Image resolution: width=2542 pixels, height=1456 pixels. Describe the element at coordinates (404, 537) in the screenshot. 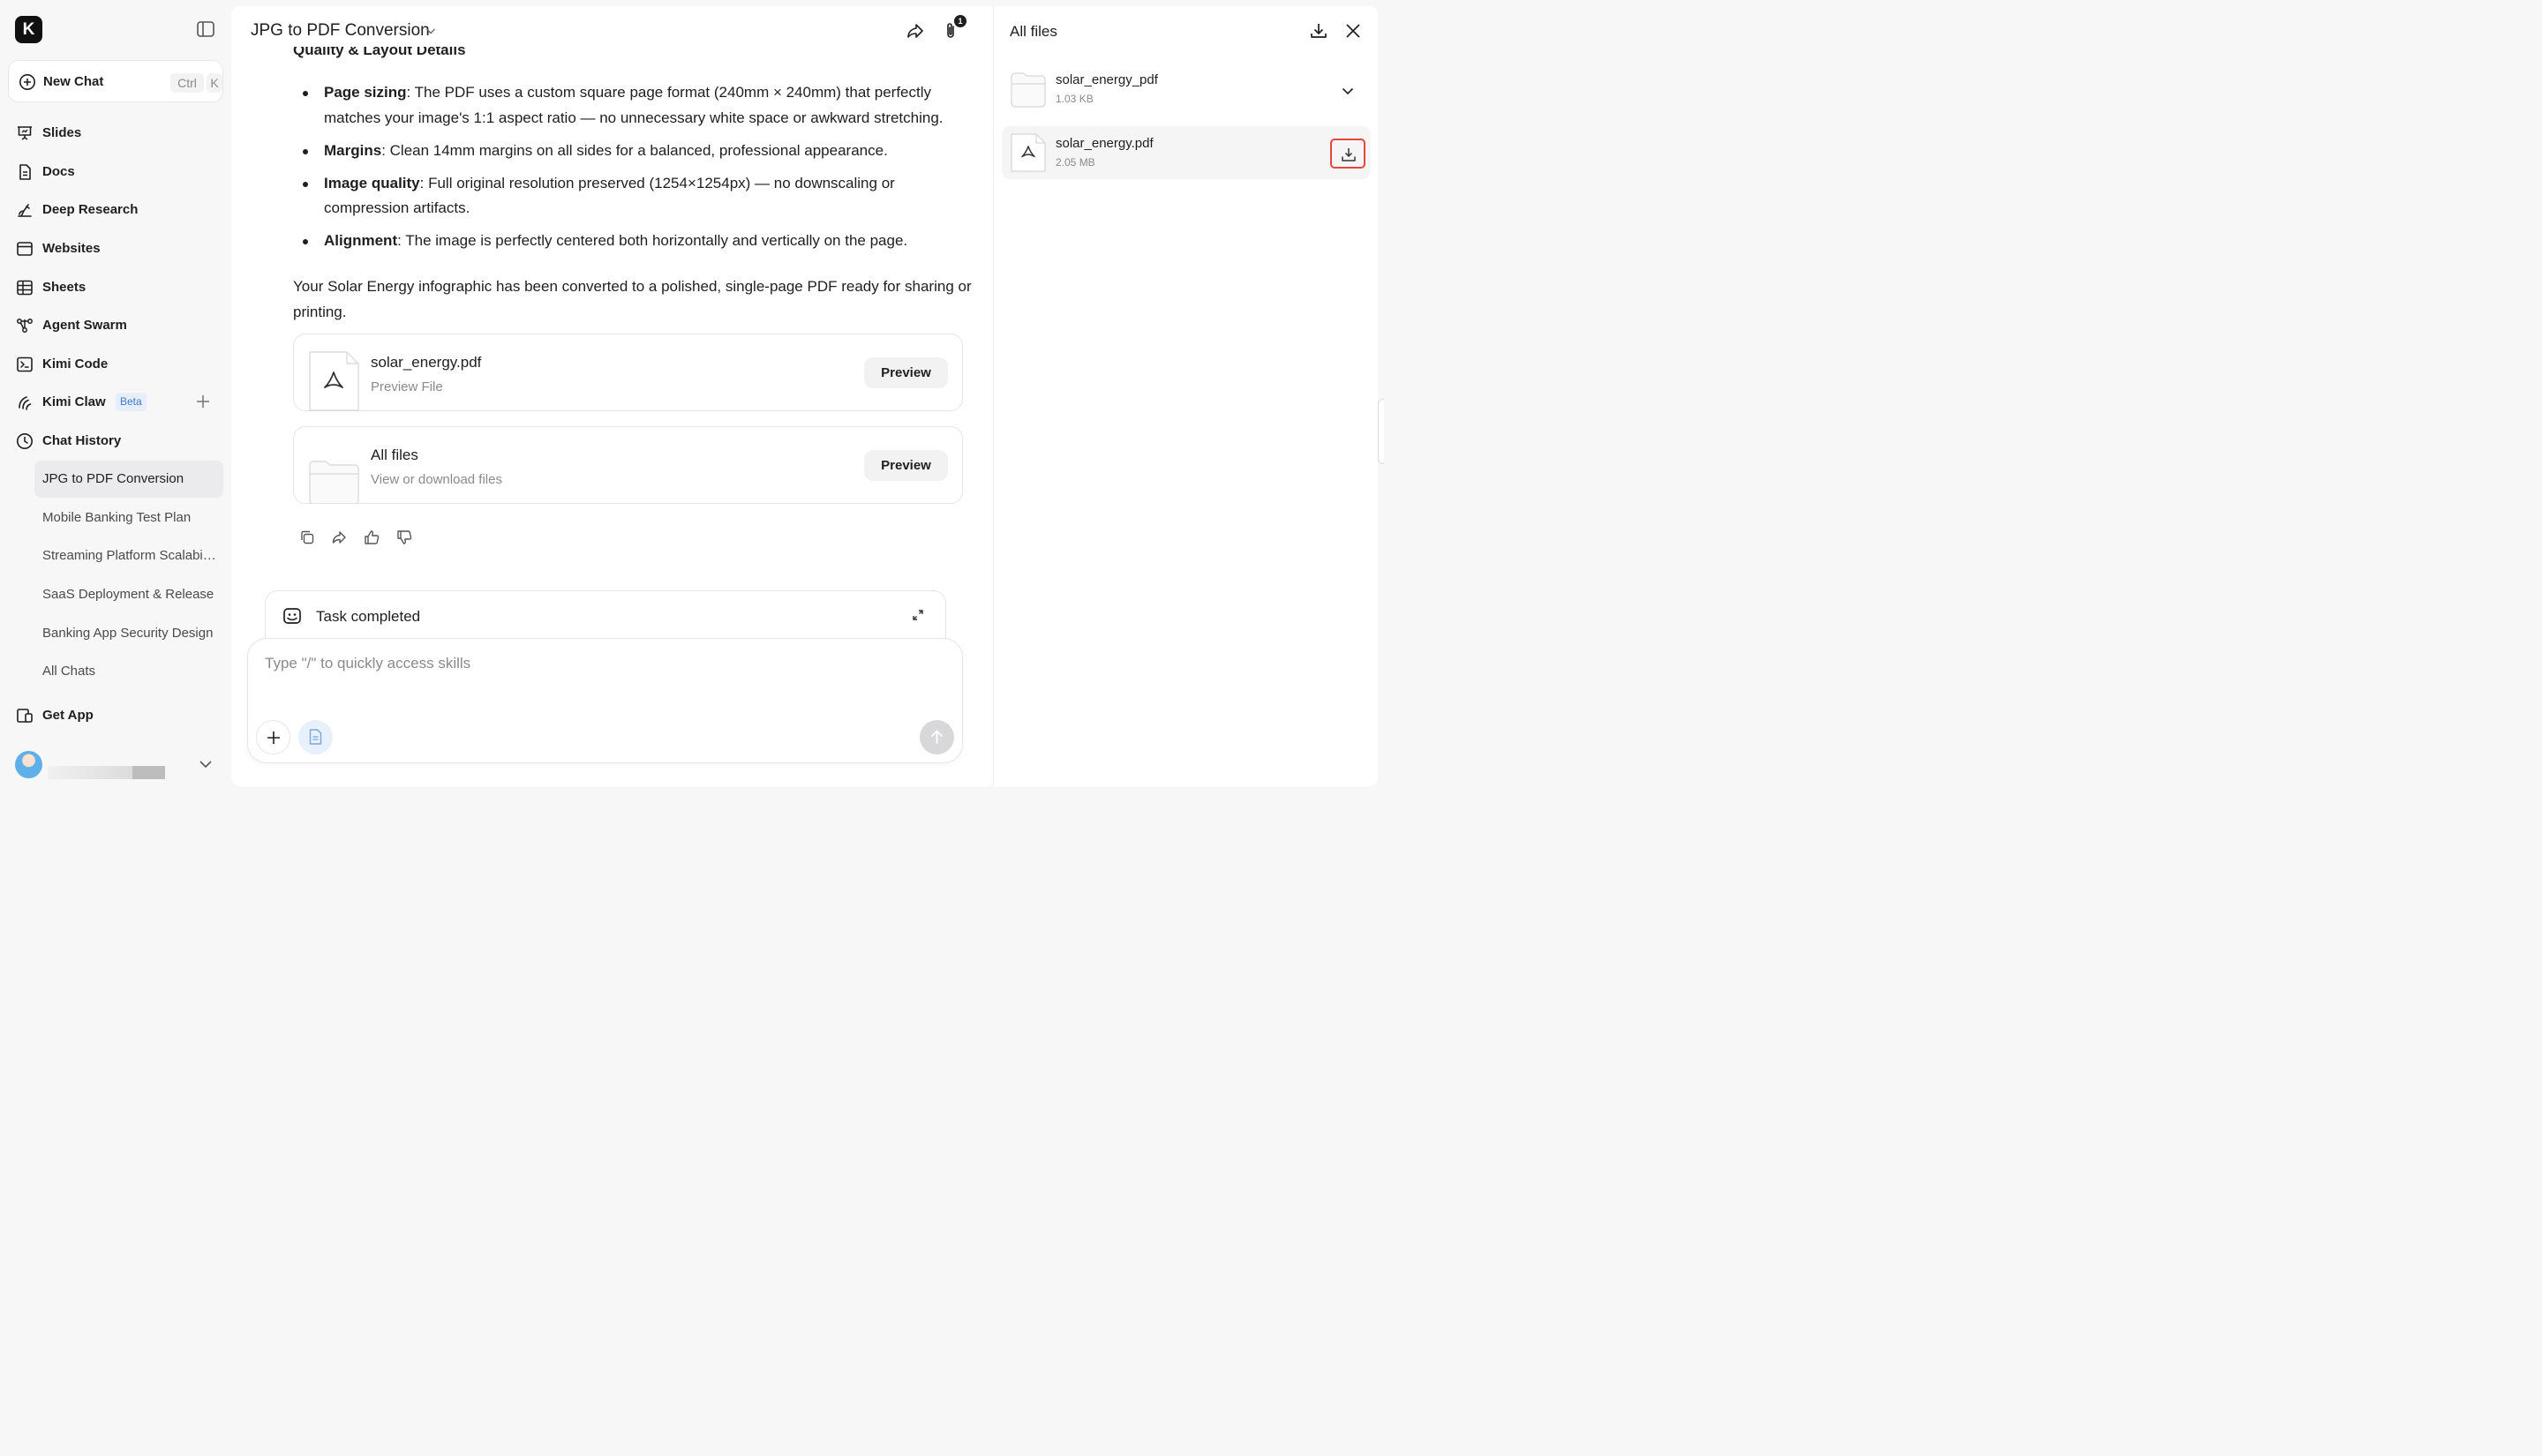

I see `thumbs-down-icon` at that location.